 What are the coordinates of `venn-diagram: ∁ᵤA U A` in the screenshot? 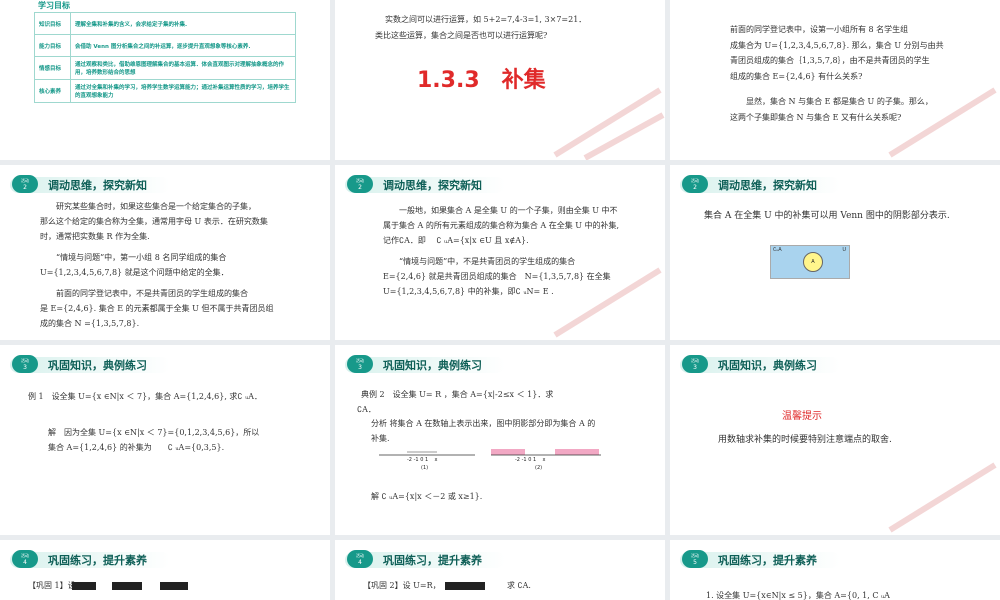 It's located at (810, 262).